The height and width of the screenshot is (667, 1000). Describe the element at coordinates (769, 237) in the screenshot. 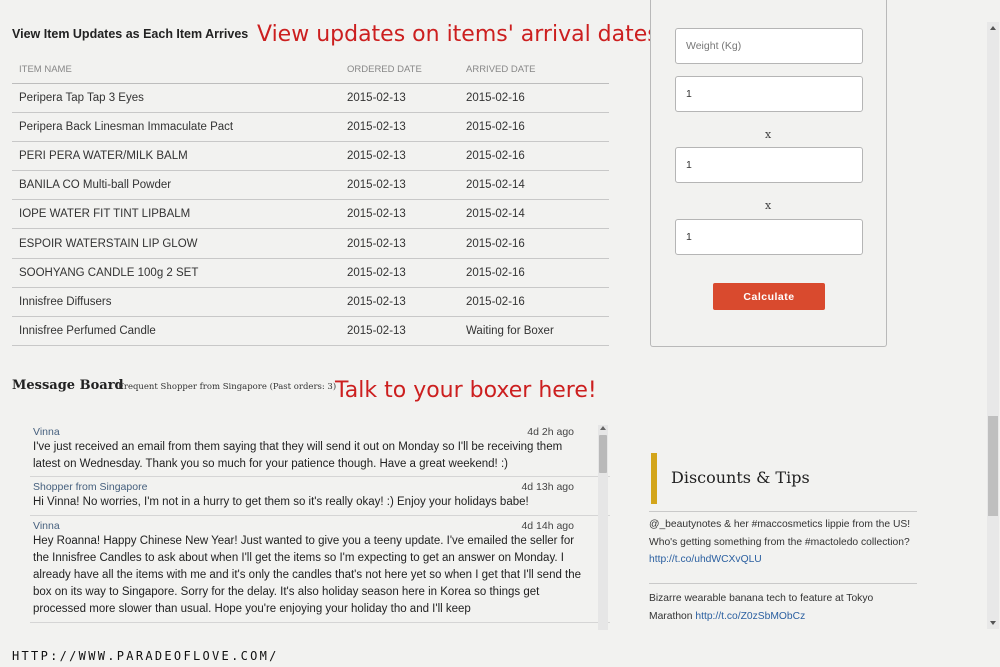

I see `height-input` at that location.